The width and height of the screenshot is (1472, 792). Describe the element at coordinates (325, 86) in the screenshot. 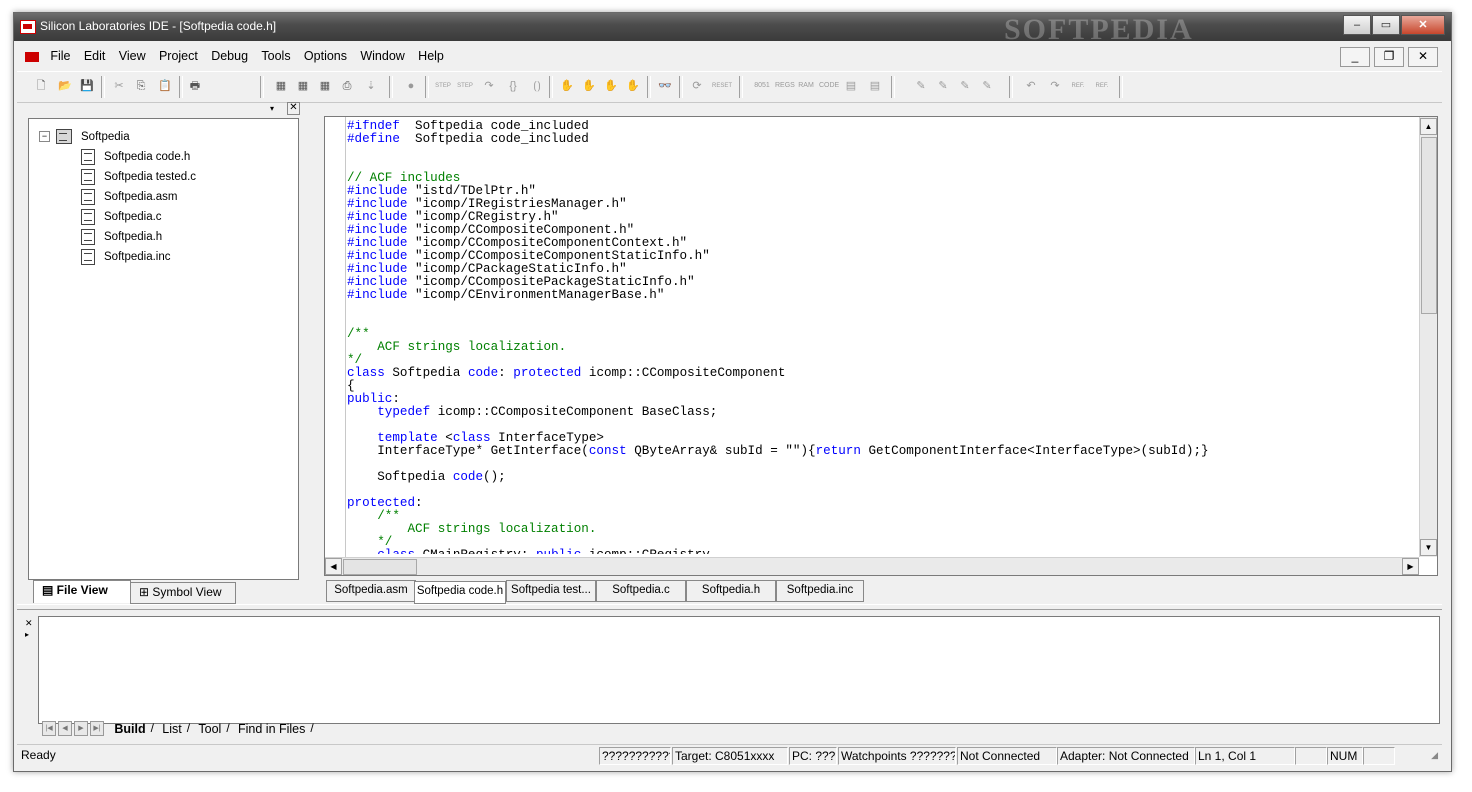

I see `rebuild-icon: ▦` at that location.